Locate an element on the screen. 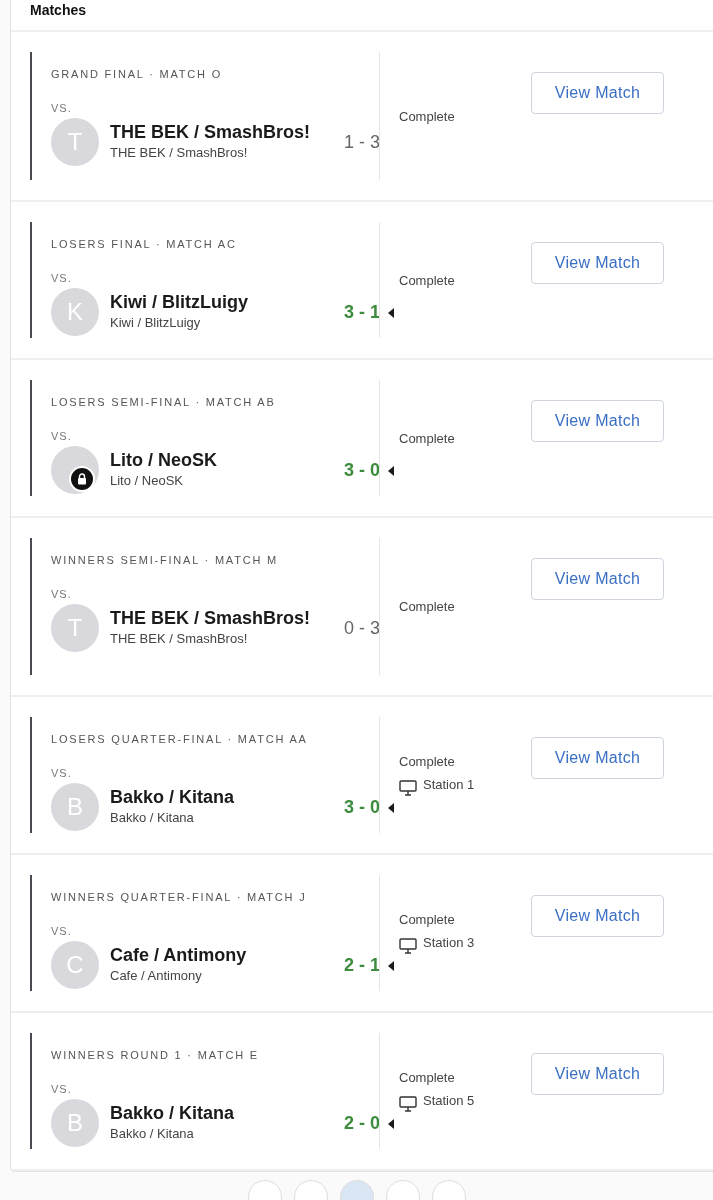  score: 2 - 1 is located at coordinates (361, 965).